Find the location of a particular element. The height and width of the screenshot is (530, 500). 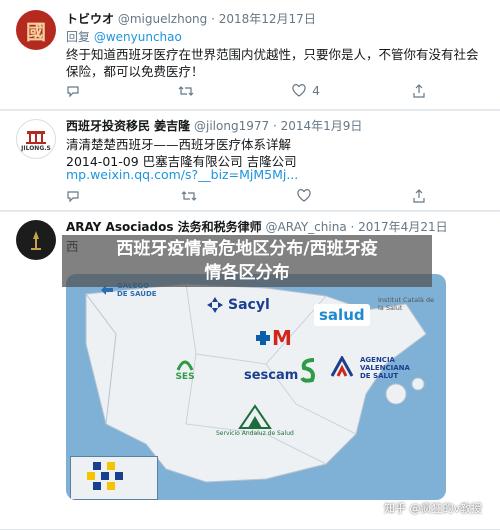

tweet-actions: 4 is located at coordinates (246, 91).